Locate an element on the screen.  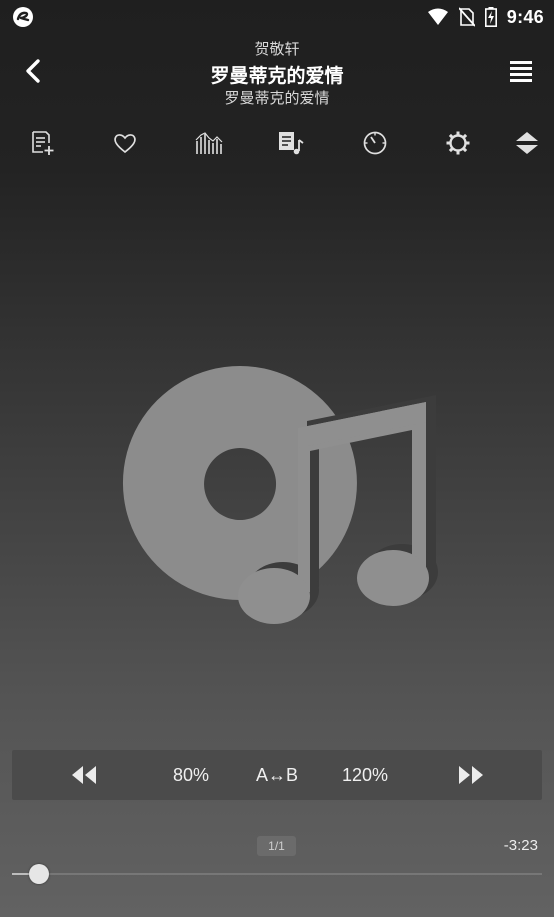
ab-repeat-button: A↔B is located at coordinates (277, 775).